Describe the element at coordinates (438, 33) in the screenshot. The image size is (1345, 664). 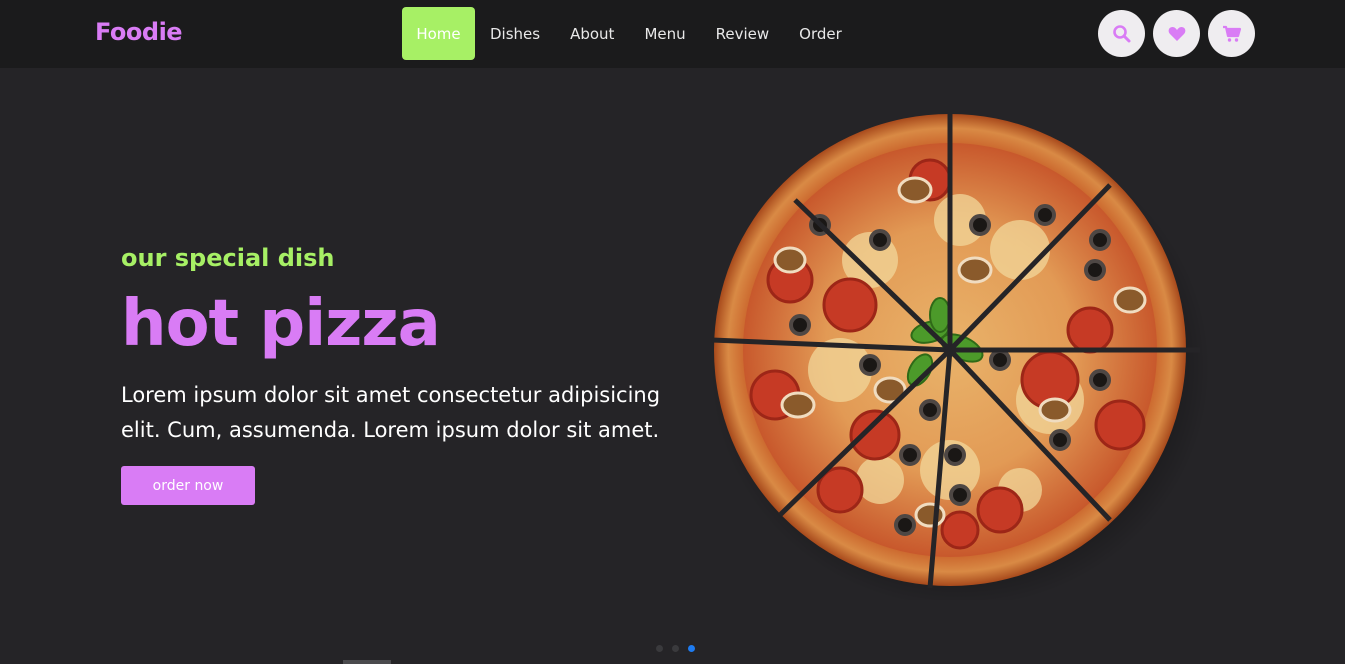
I see `nav-link-home: Home` at that location.